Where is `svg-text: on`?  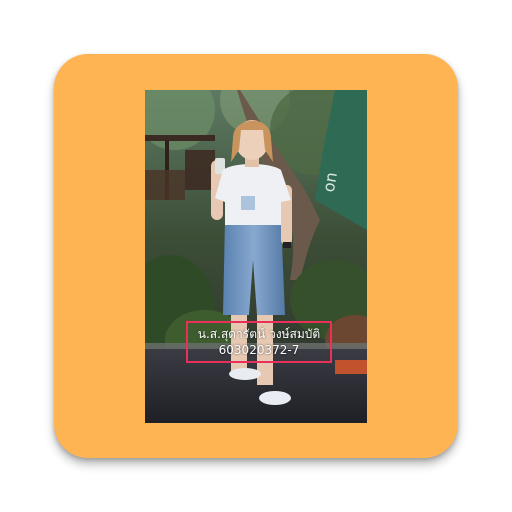
svg-text: on is located at coordinates (330, 182).